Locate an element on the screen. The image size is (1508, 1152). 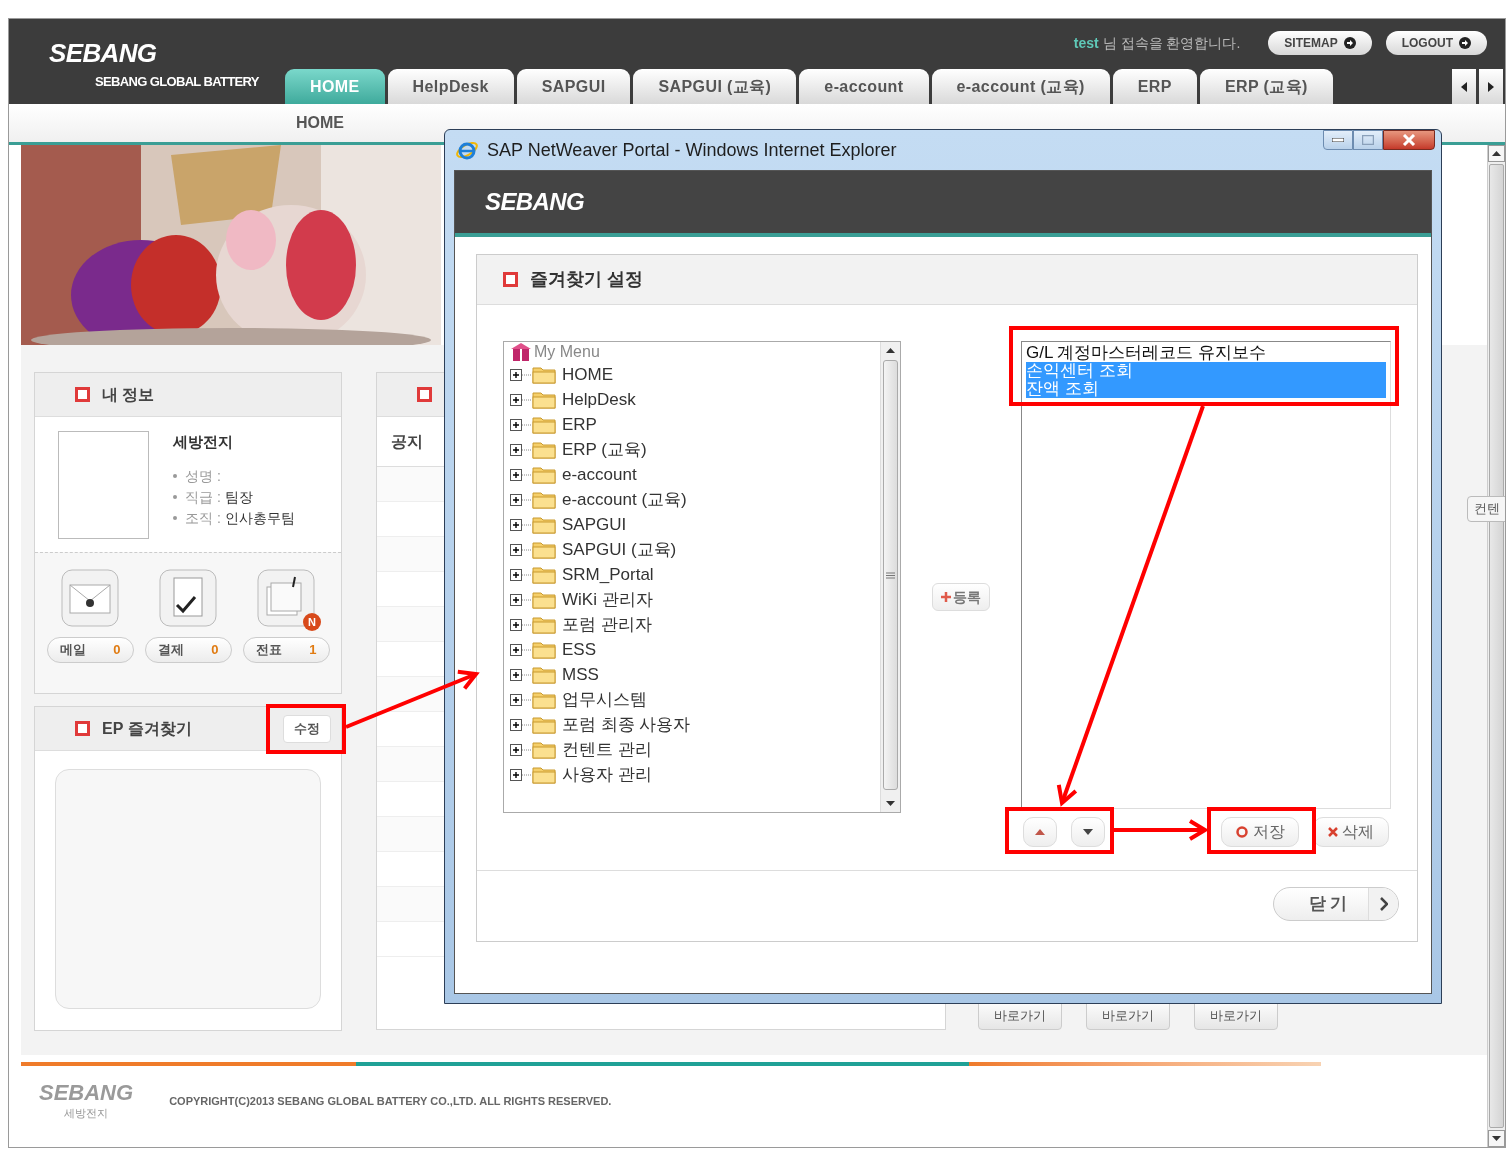
maximize-button is located at coordinates (1368, 140).